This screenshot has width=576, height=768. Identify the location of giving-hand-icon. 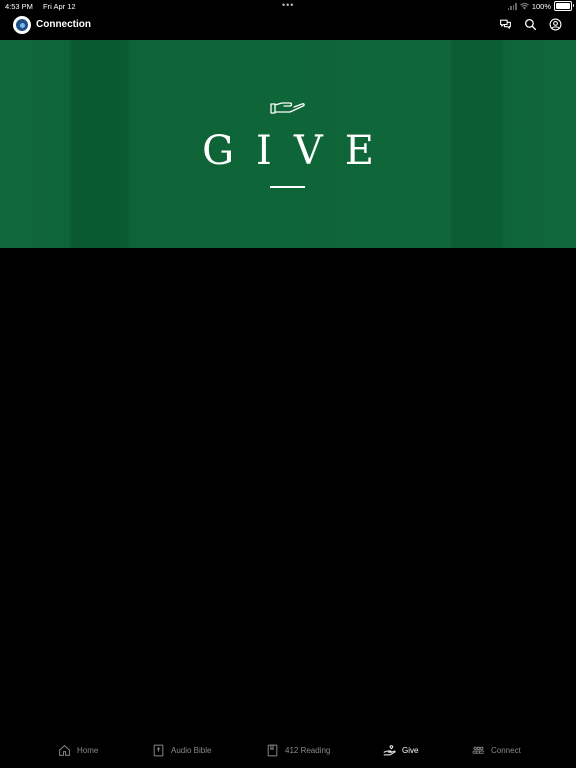
(287, 108).